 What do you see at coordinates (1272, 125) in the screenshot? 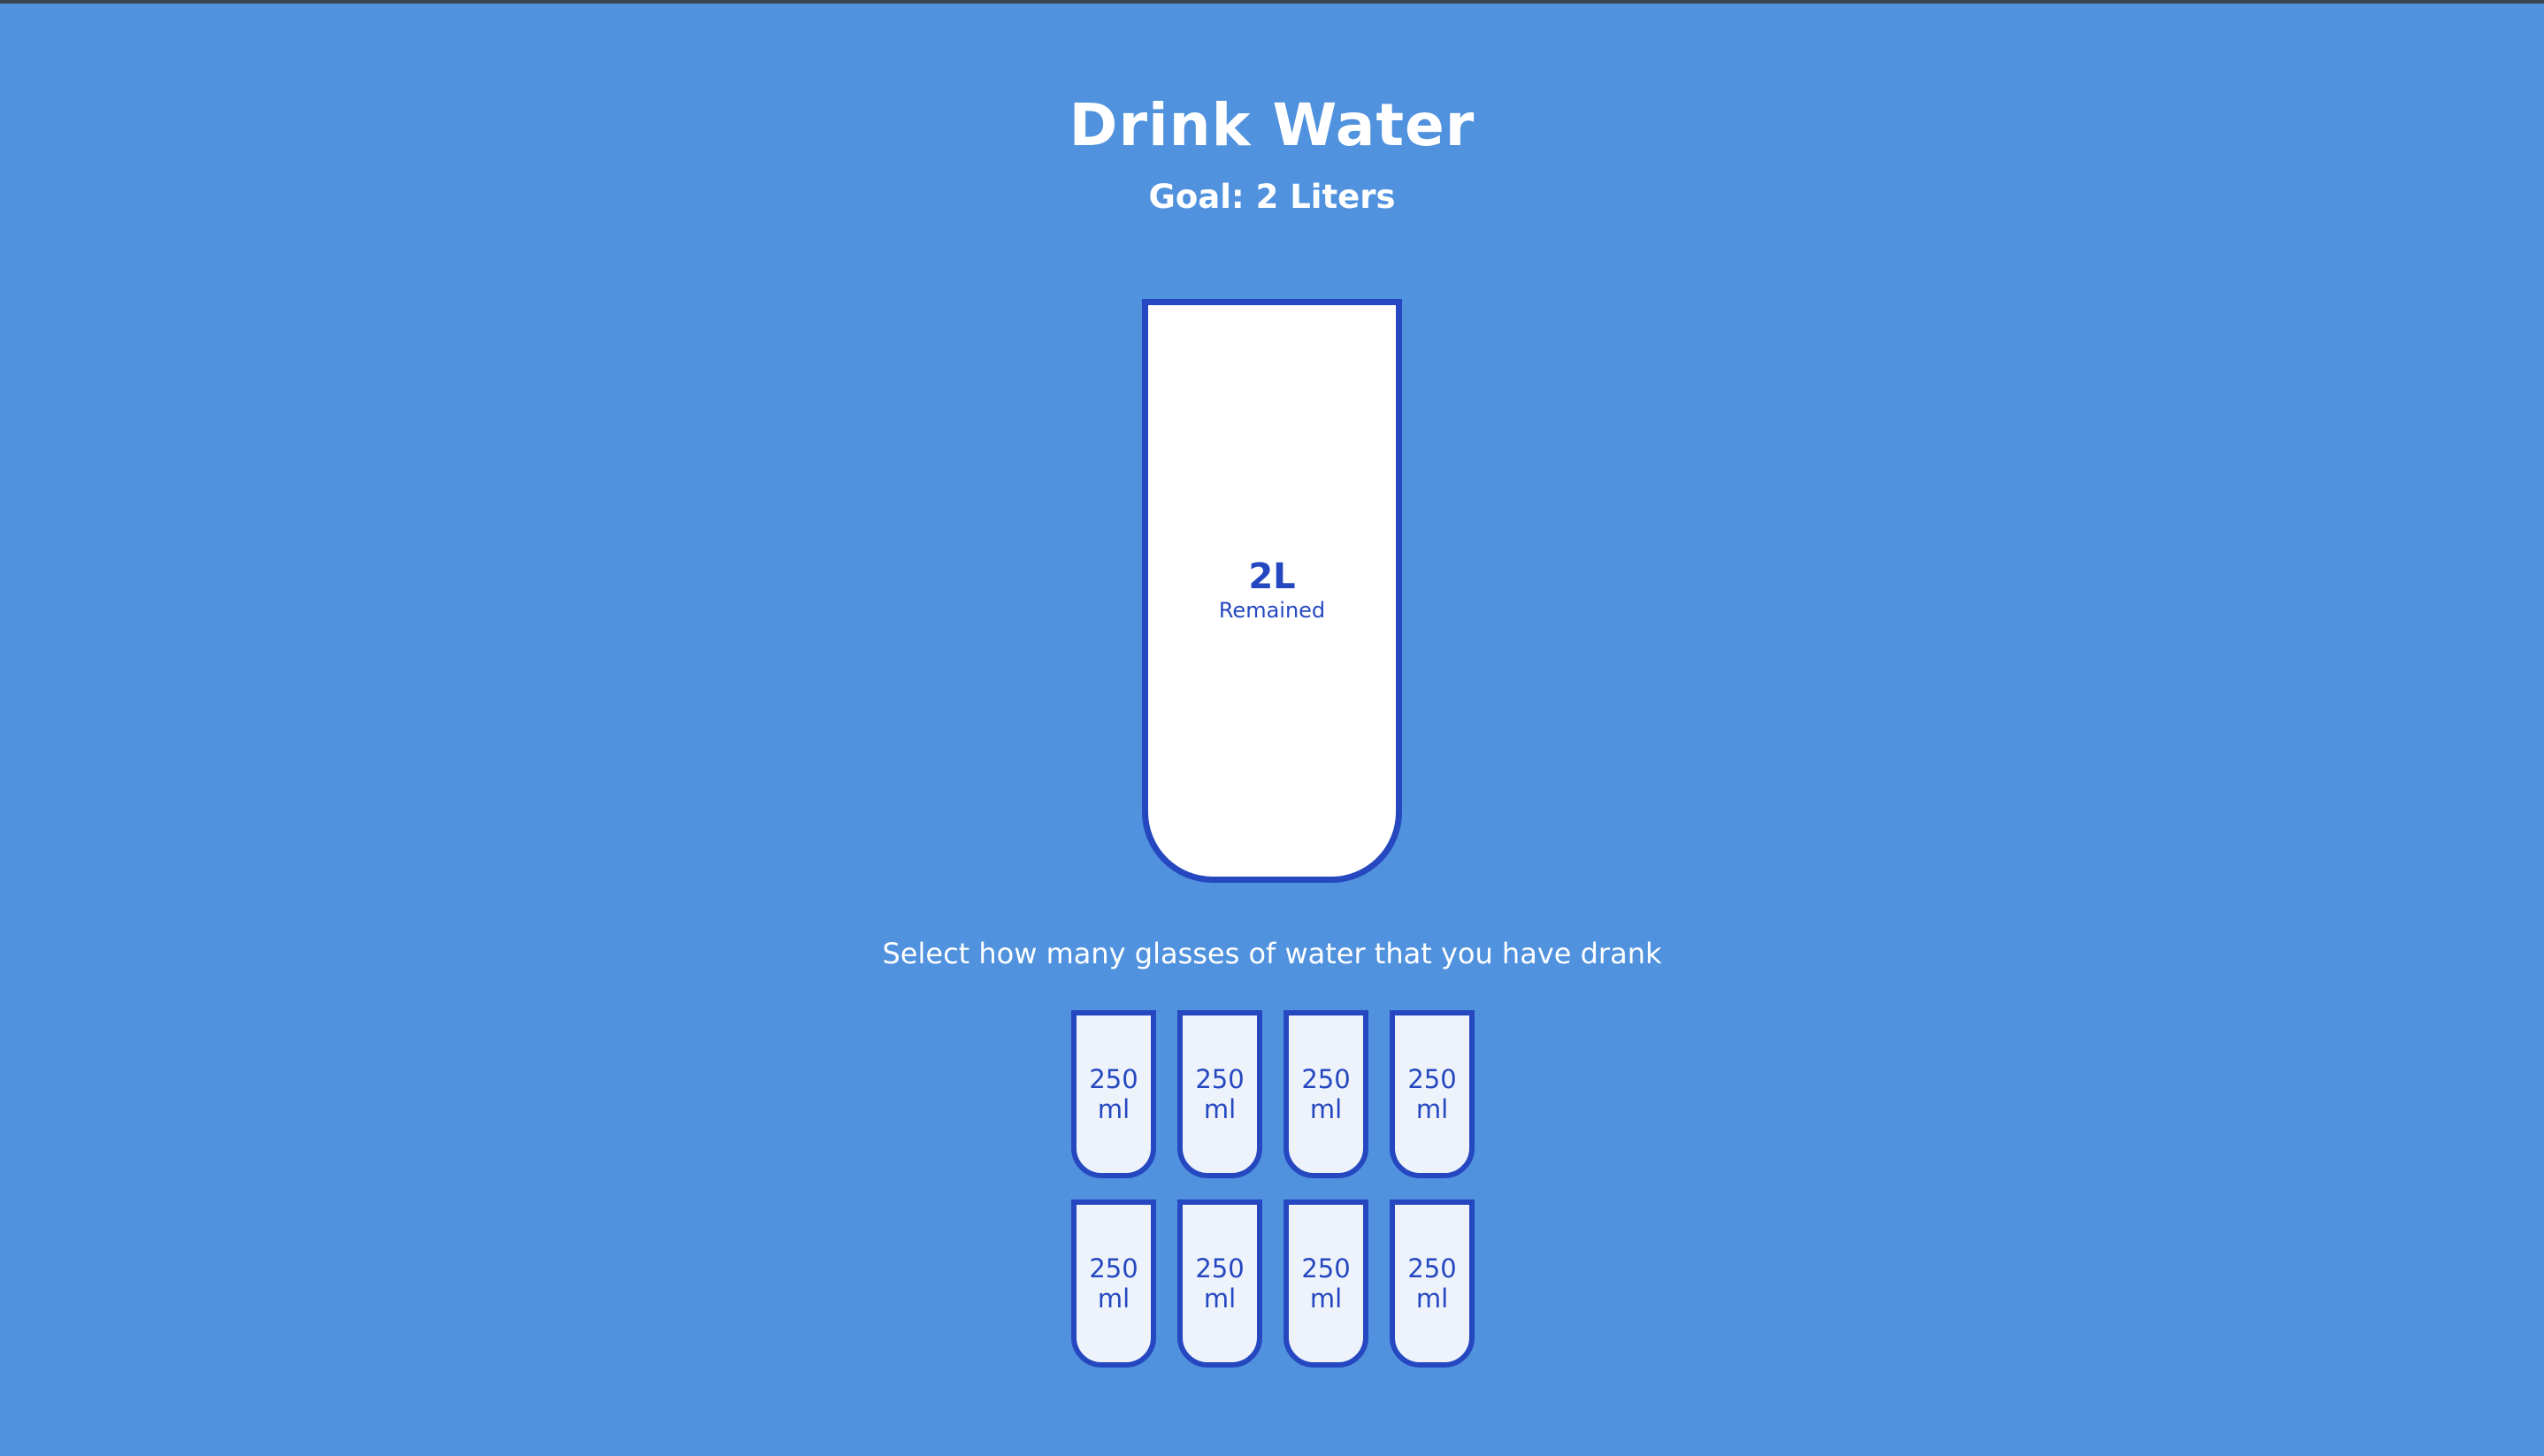
I see `page-title: Drink Water` at bounding box center [1272, 125].